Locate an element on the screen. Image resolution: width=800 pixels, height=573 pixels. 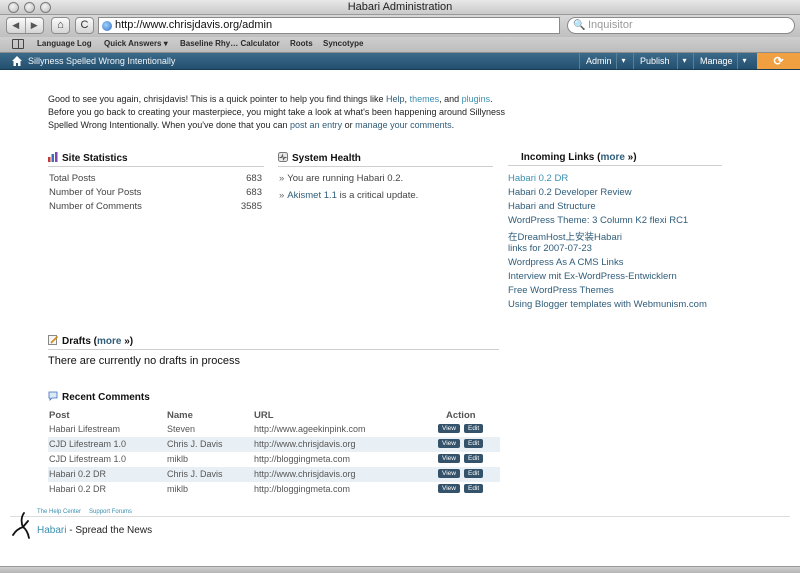
drafts-more-link: more is located at coordinates (109, 341).